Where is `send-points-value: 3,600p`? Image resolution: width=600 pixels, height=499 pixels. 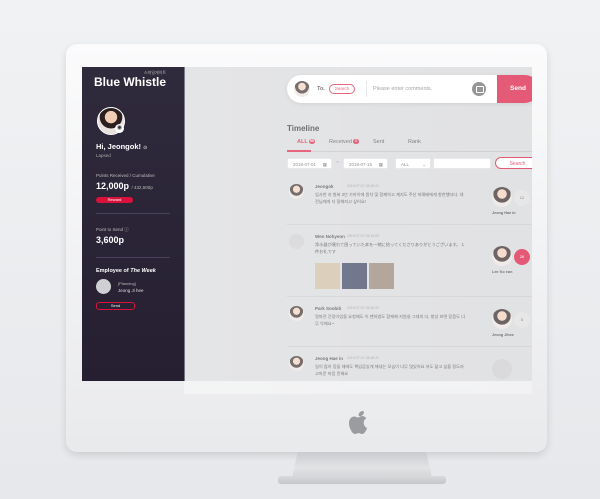
send-points-value: 3,600p is located at coordinates (110, 240).